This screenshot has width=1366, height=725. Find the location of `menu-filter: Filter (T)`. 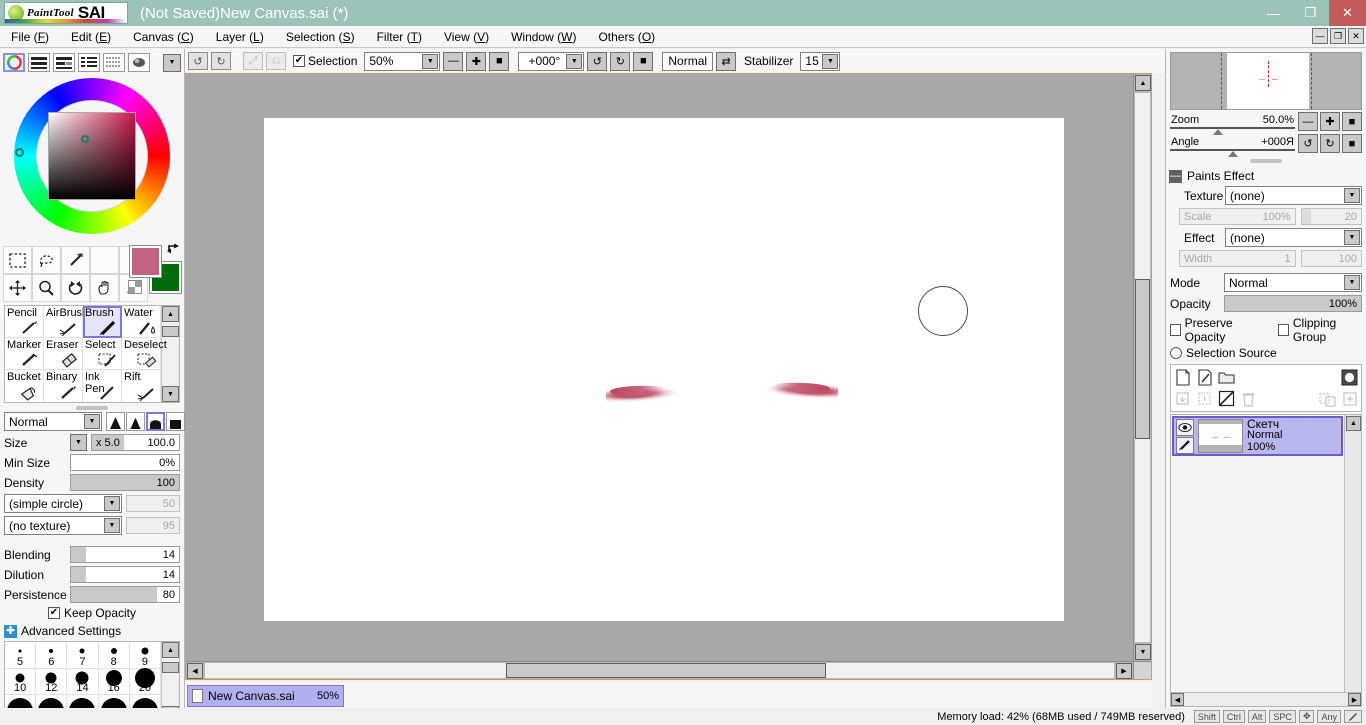

menu-filter: Filter (T) is located at coordinates (399, 37).